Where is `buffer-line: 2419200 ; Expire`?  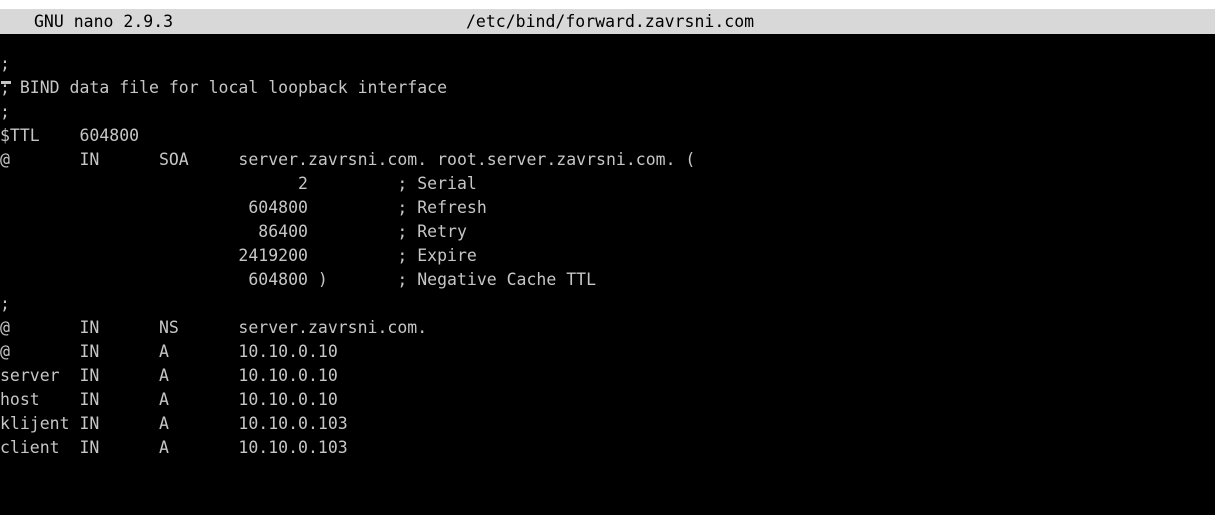
buffer-line: 2419200 ; Expire is located at coordinates (607, 256).